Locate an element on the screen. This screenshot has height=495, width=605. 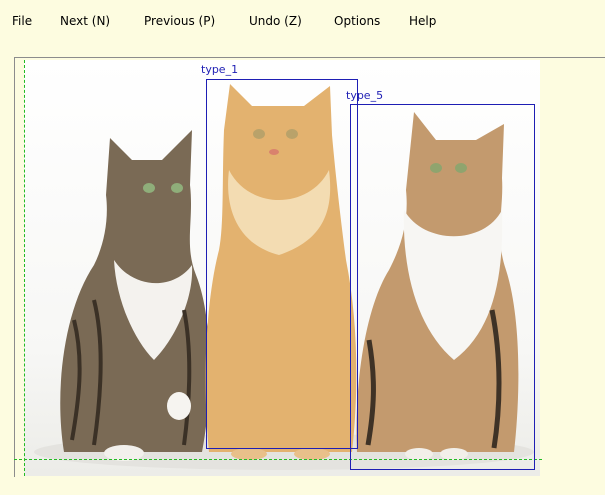
guide-vertical-line is located at coordinates (24, 268).